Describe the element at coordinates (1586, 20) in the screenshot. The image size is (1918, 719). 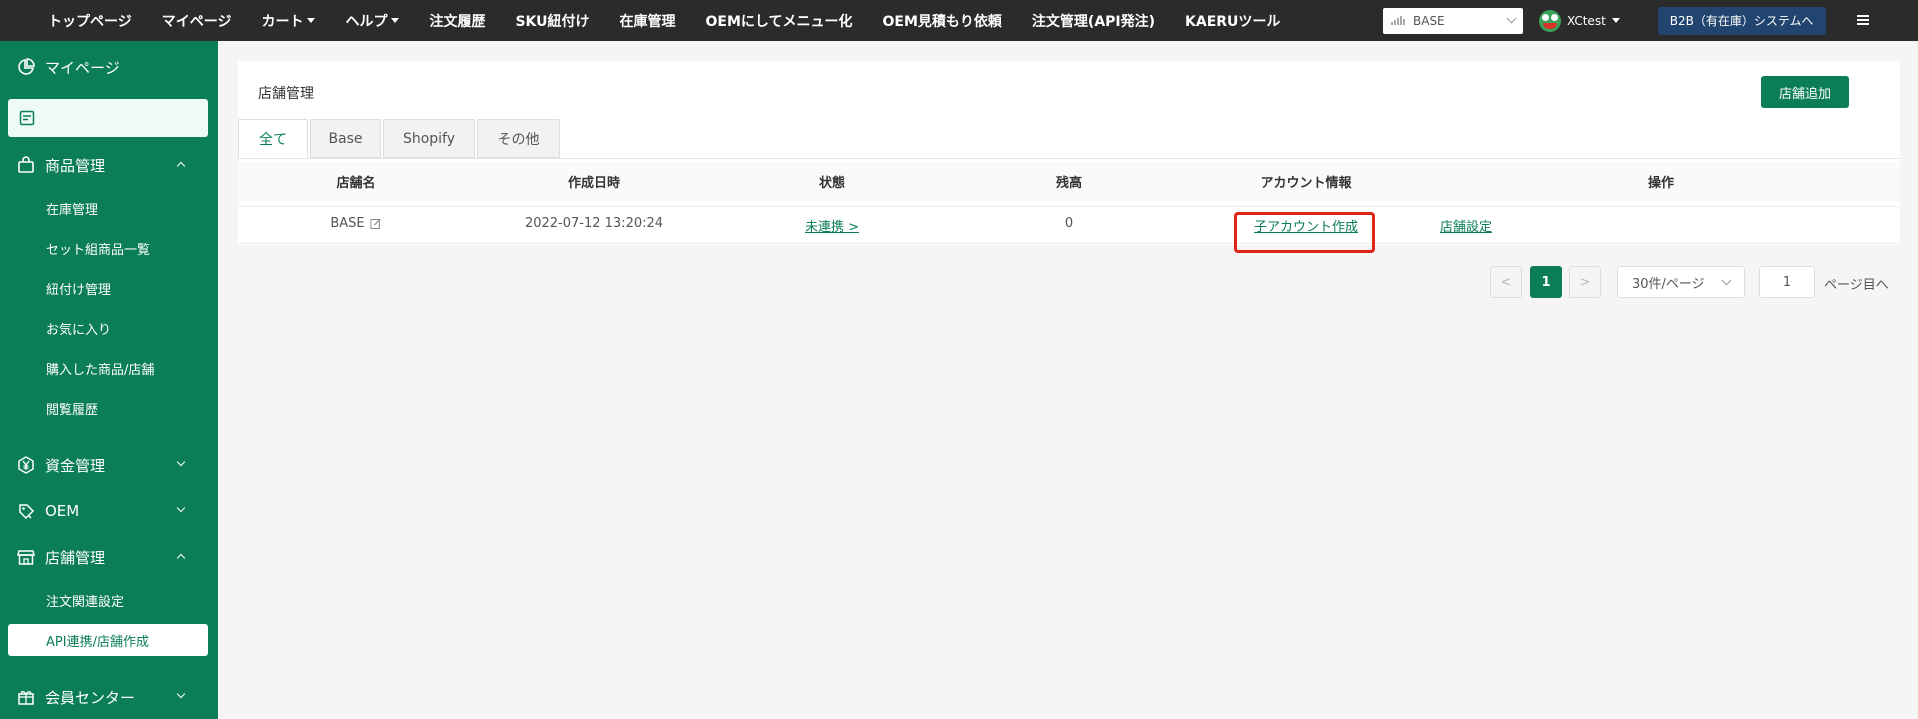
I see `username: XCtest` at that location.